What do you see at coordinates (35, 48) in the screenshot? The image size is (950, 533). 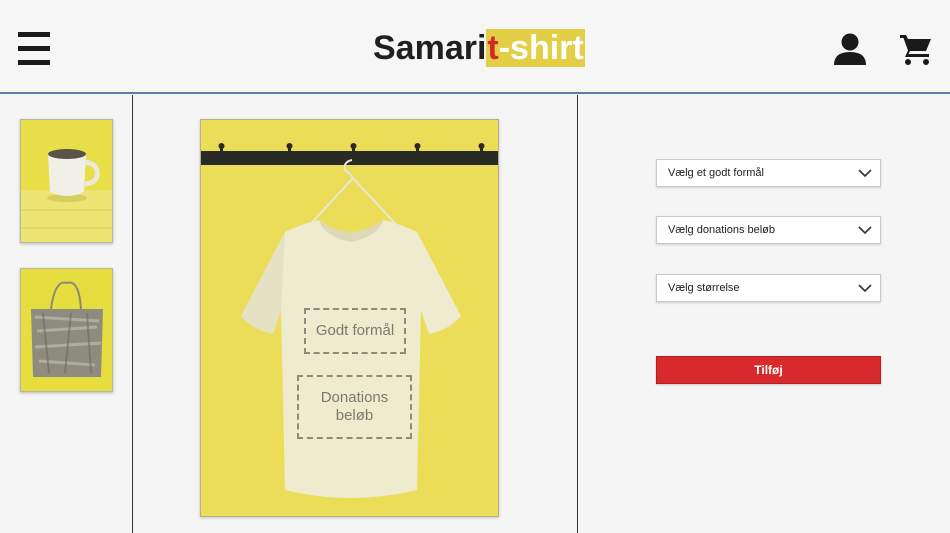 I see `menu-icon` at bounding box center [35, 48].